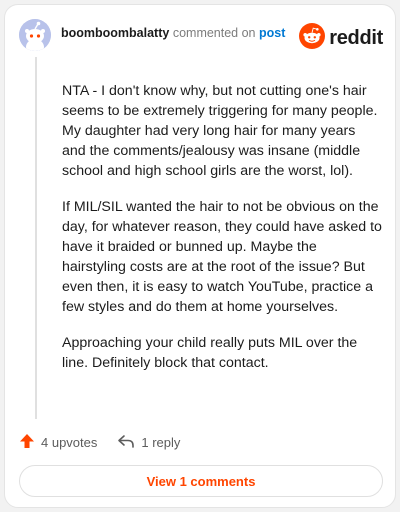 This screenshot has width=400, height=512. I want to click on upvote-button: 4 upvotes, so click(58, 442).